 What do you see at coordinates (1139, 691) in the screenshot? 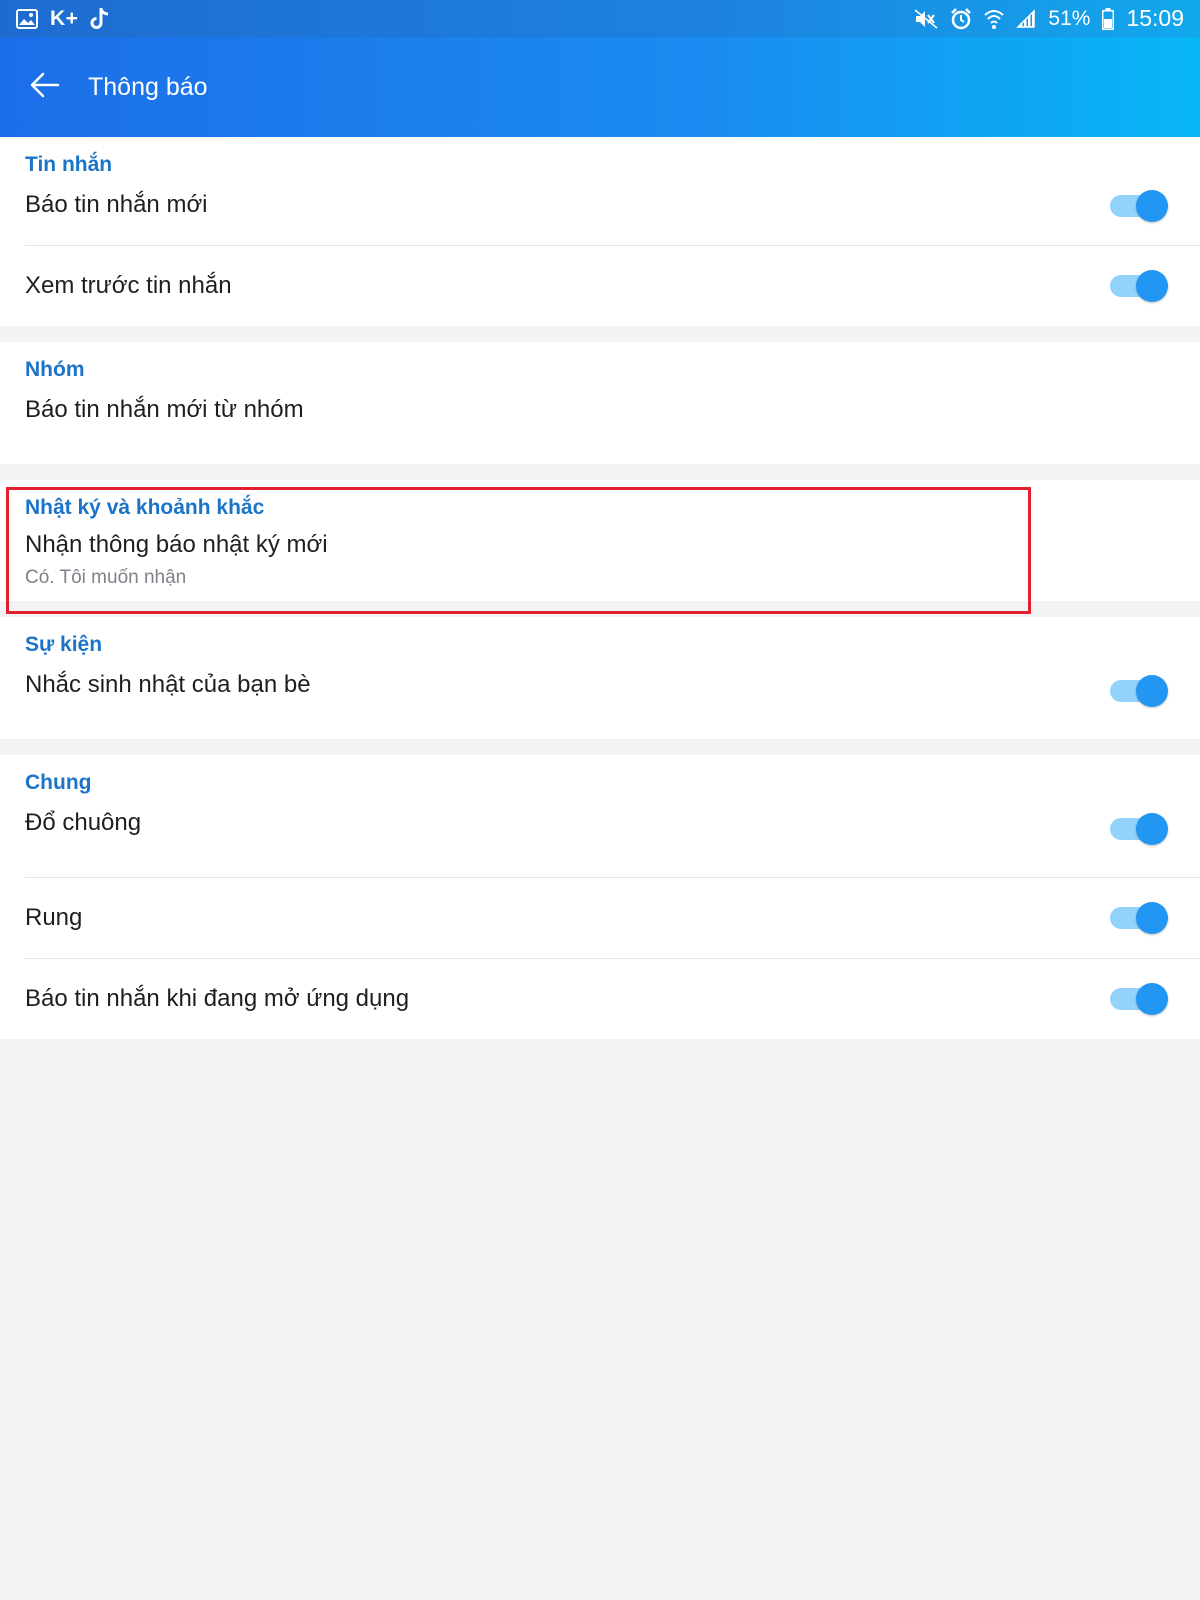
I see `birthday-toggle` at bounding box center [1139, 691].